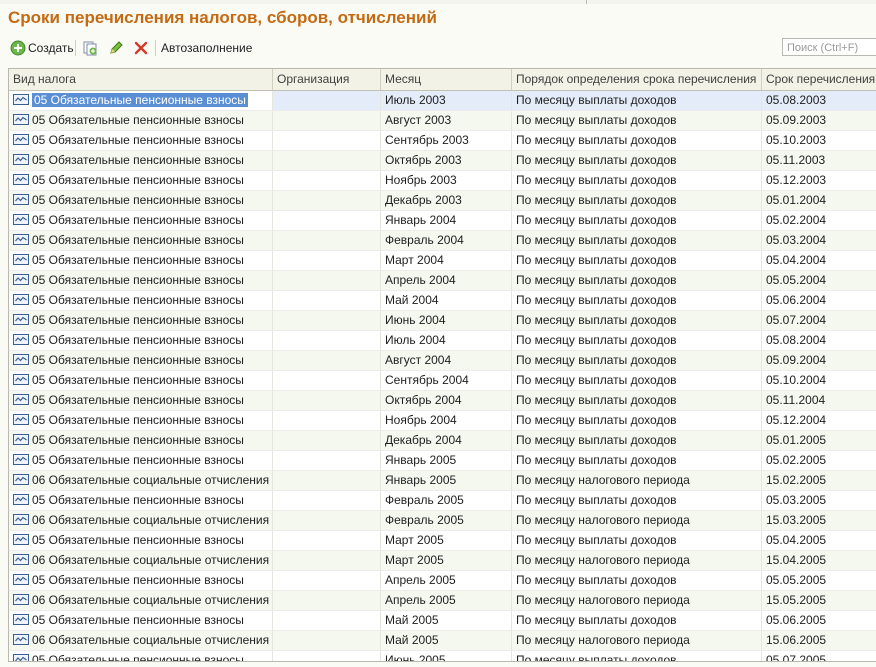 The height and width of the screenshot is (667, 876). What do you see at coordinates (637, 79) in the screenshot?
I see `column-header-deadline-rule: Порядок определения срока перечисления` at bounding box center [637, 79].